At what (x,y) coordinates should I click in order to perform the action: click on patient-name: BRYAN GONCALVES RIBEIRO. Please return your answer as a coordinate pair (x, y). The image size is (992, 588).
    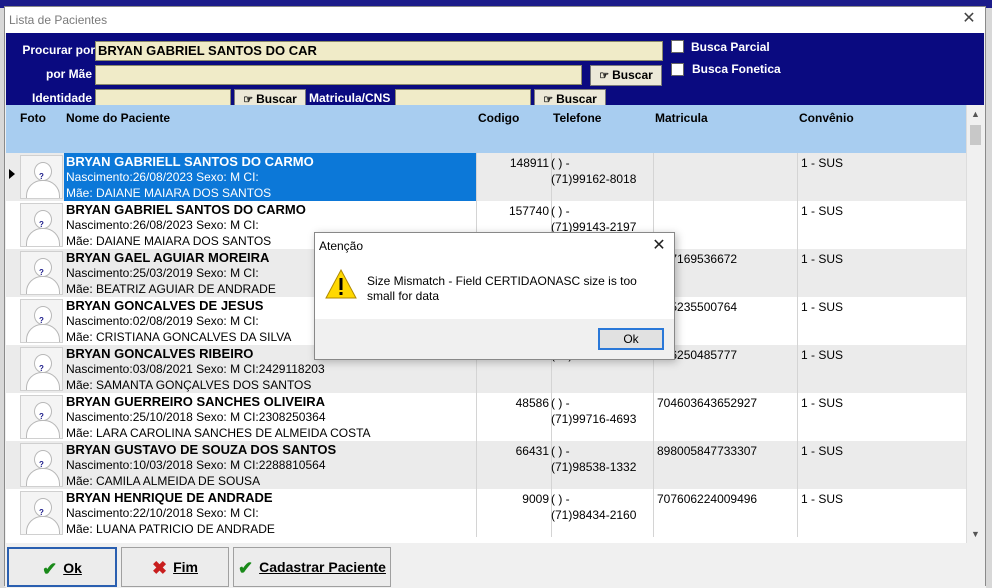
    Looking at the image, I should click on (160, 353).